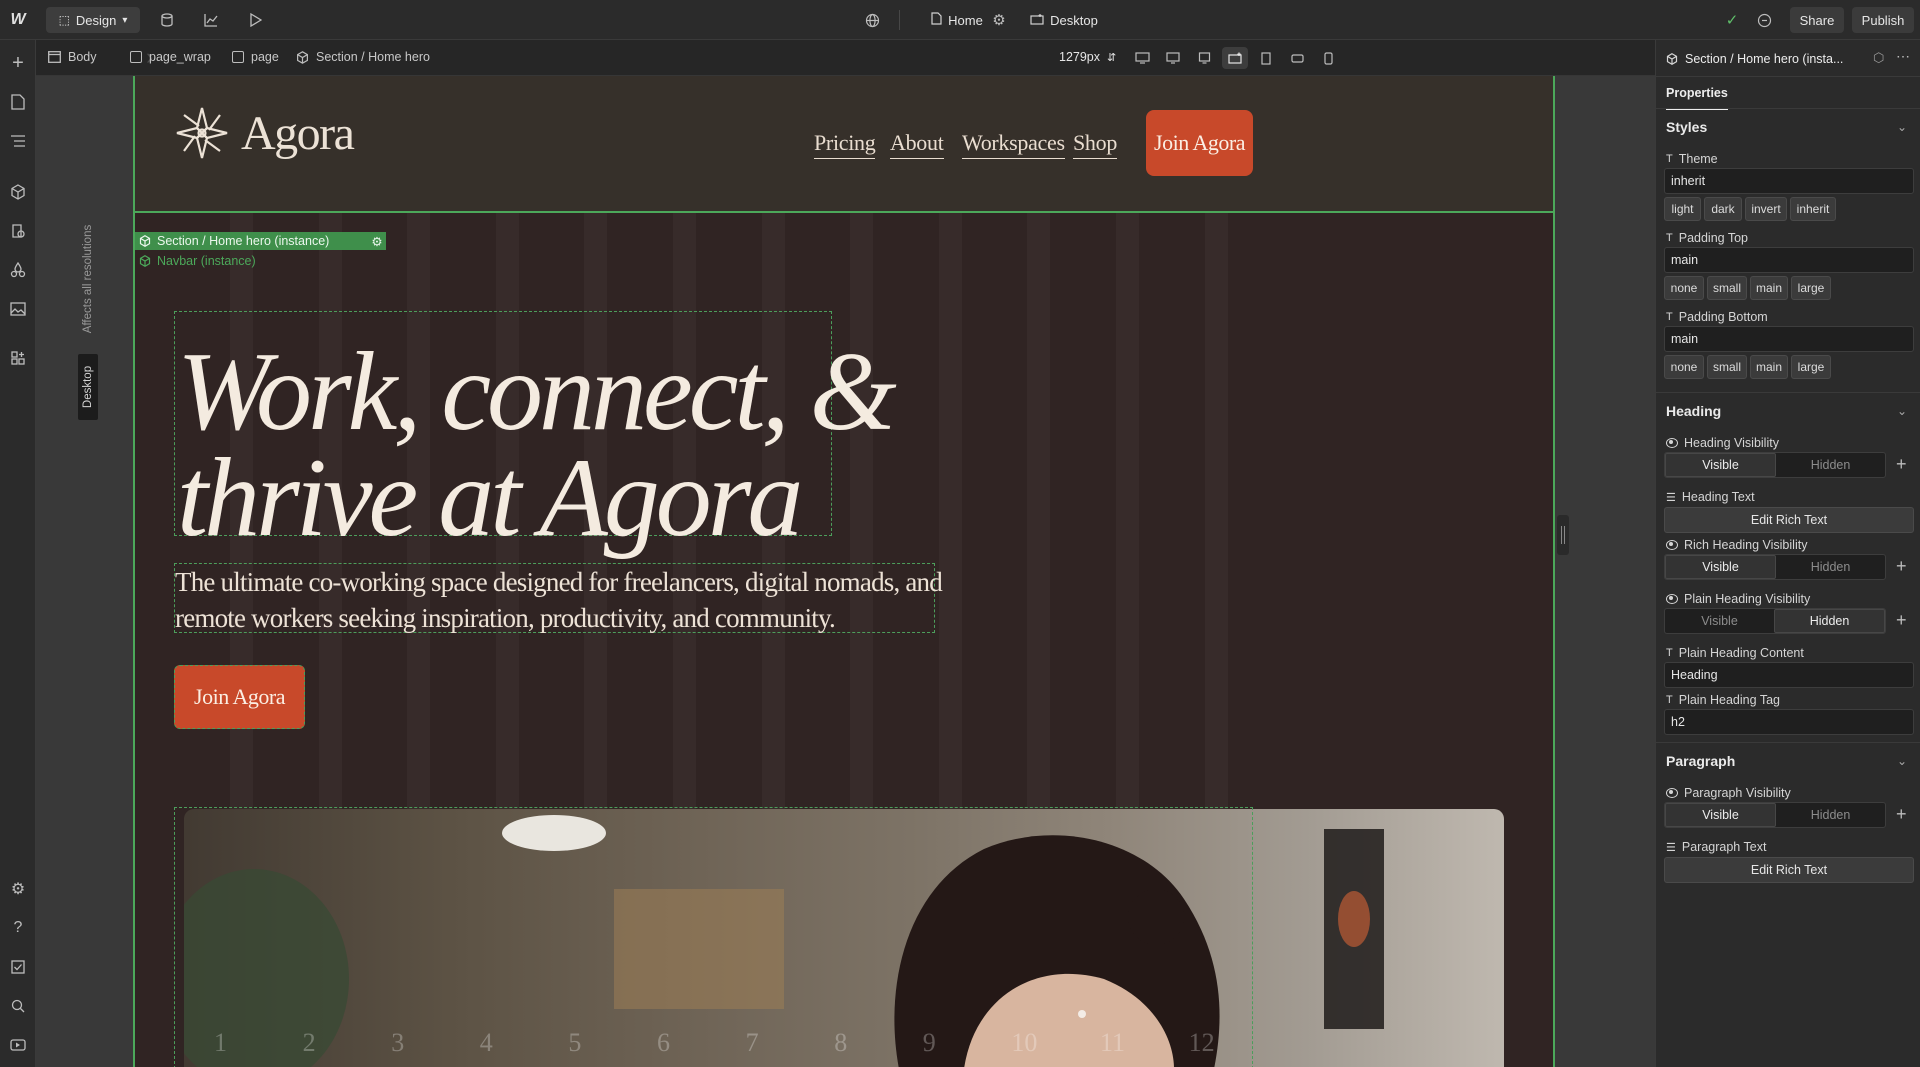 Image resolution: width=1920 pixels, height=1067 pixels. What do you see at coordinates (1297, 58) in the screenshot?
I see `breakpoint-mobile-landscape-icon` at bounding box center [1297, 58].